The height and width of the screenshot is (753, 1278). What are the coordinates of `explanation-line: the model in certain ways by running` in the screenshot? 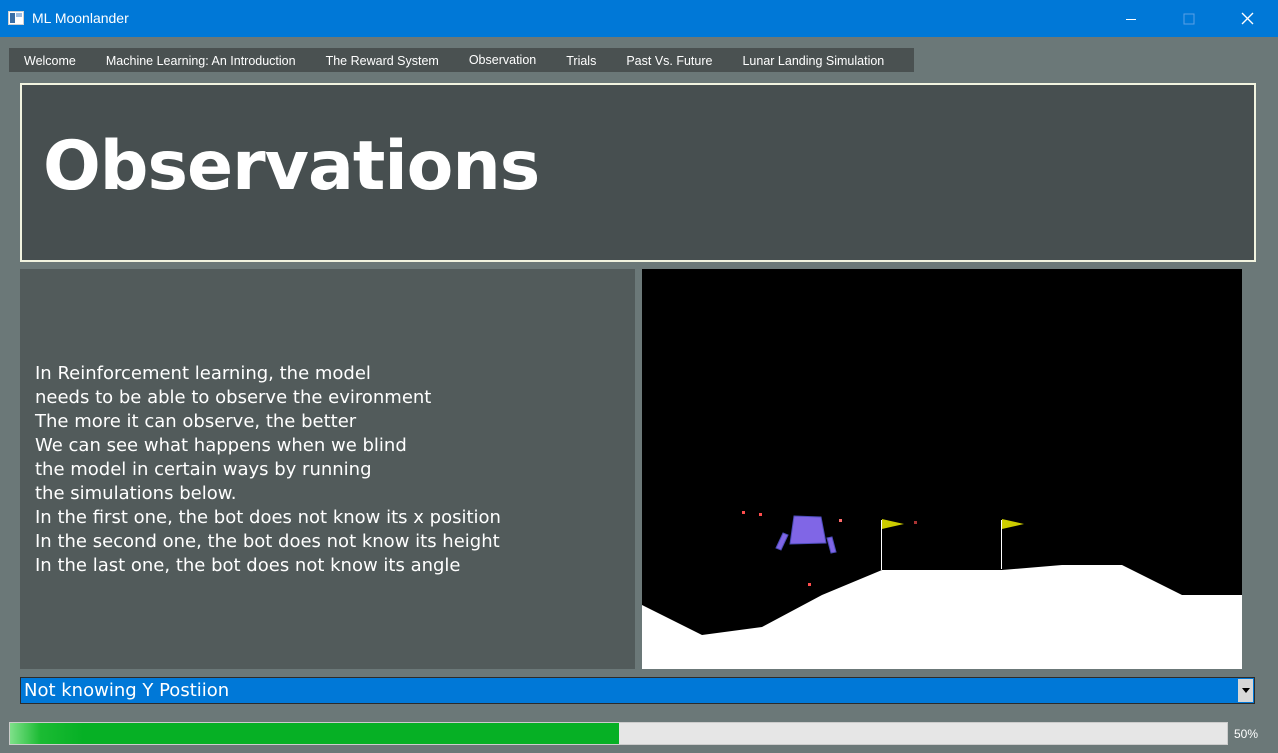 It's located at (203, 469).